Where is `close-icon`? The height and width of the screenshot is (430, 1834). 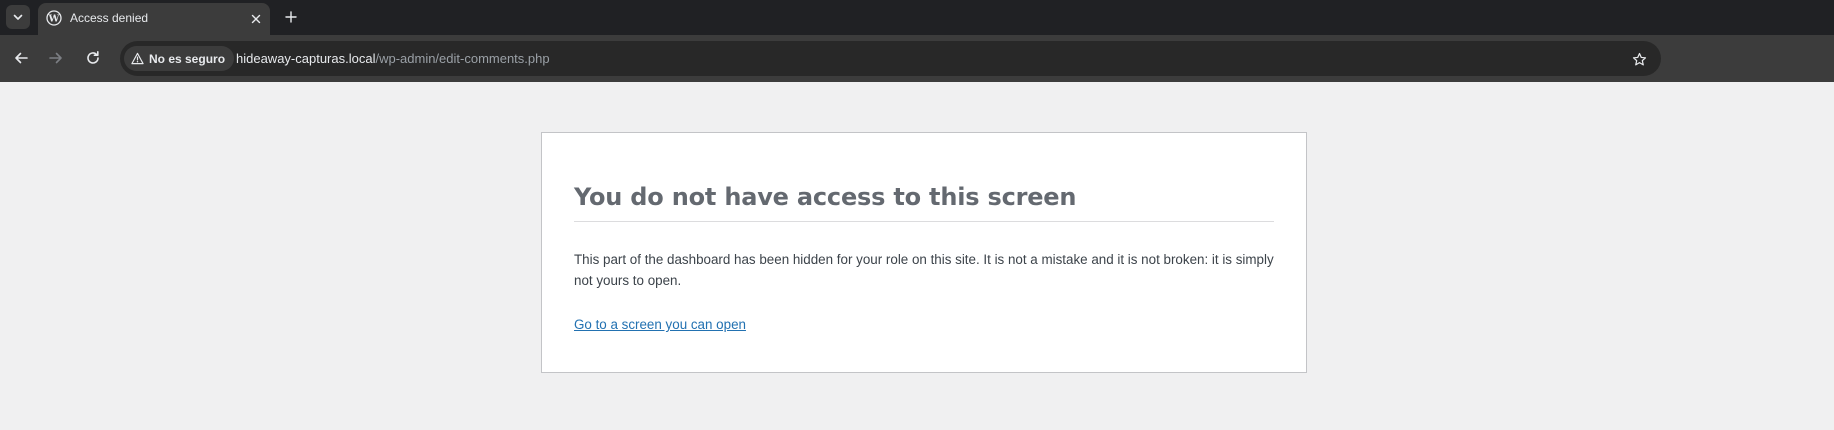 close-icon is located at coordinates (256, 19).